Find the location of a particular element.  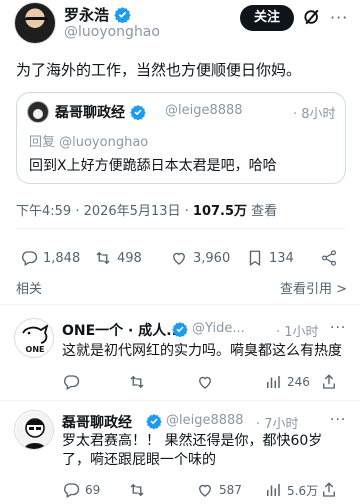

reply-count: 69 is located at coordinates (93, 490).